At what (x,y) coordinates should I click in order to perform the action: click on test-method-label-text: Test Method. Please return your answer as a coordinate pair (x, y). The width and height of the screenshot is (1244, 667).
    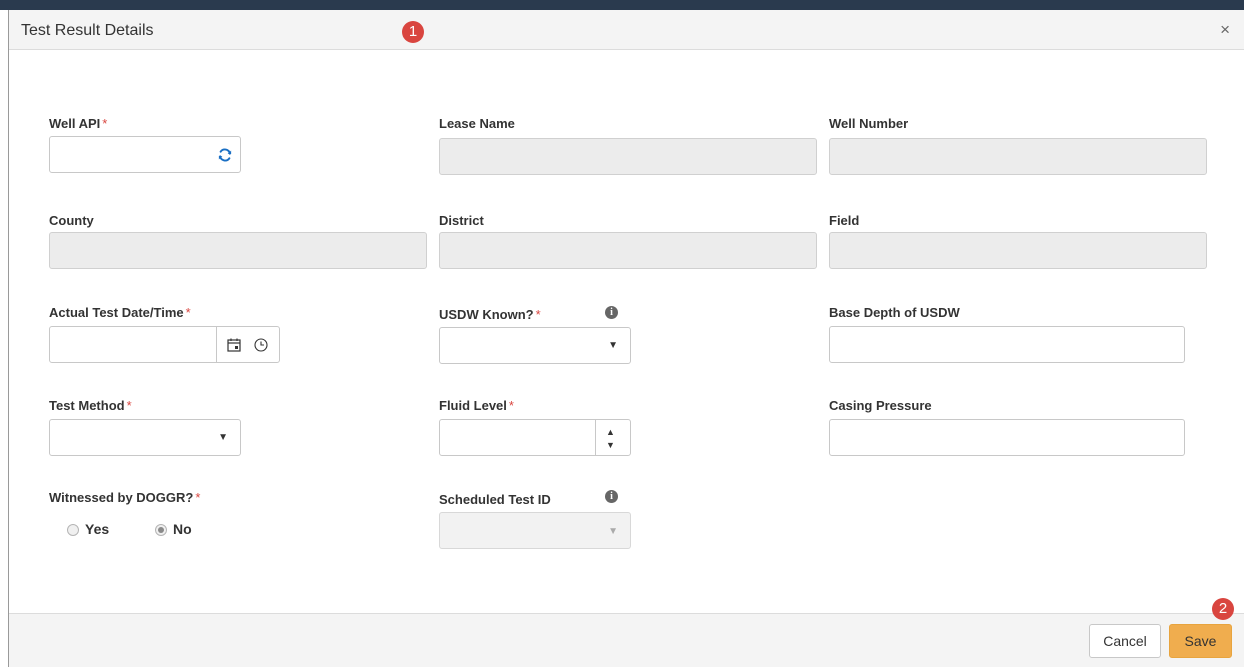
    Looking at the image, I should click on (87, 405).